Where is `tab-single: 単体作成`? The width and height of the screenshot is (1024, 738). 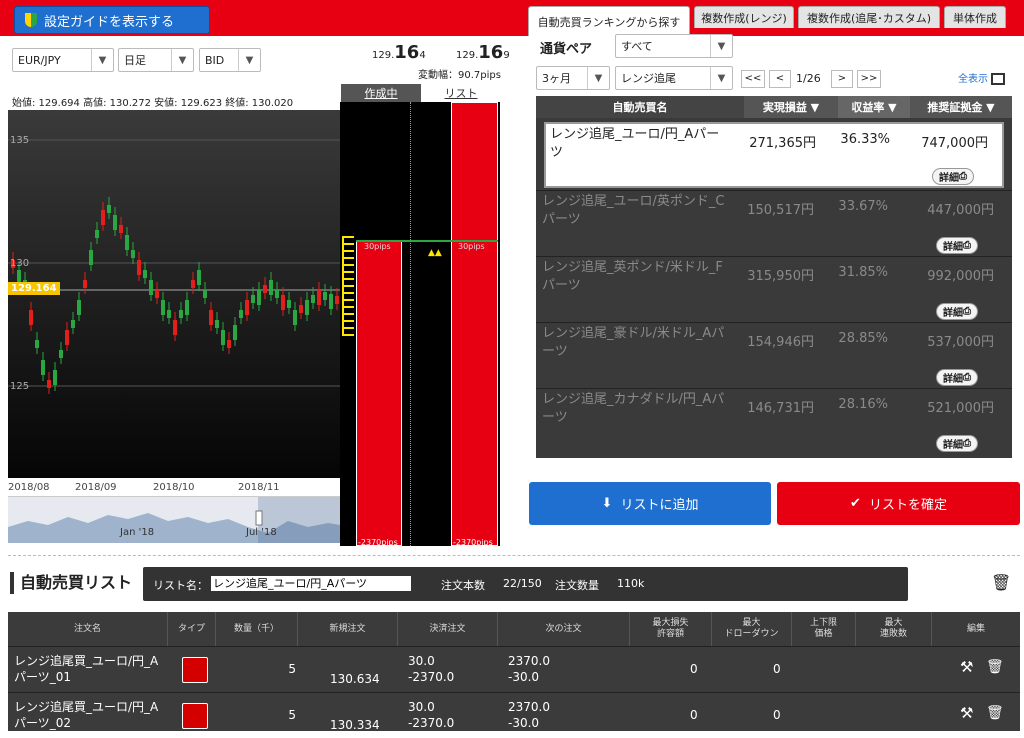 tab-single: 単体作成 is located at coordinates (975, 17).